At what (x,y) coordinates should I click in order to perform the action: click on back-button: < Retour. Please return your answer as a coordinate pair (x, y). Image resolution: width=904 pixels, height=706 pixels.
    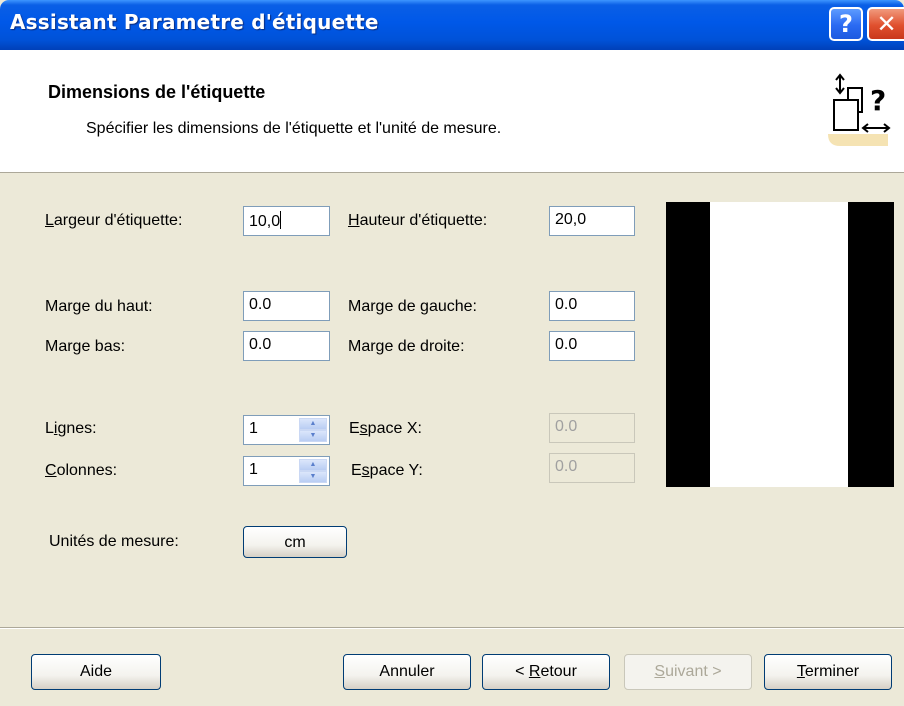
    Looking at the image, I should click on (546, 672).